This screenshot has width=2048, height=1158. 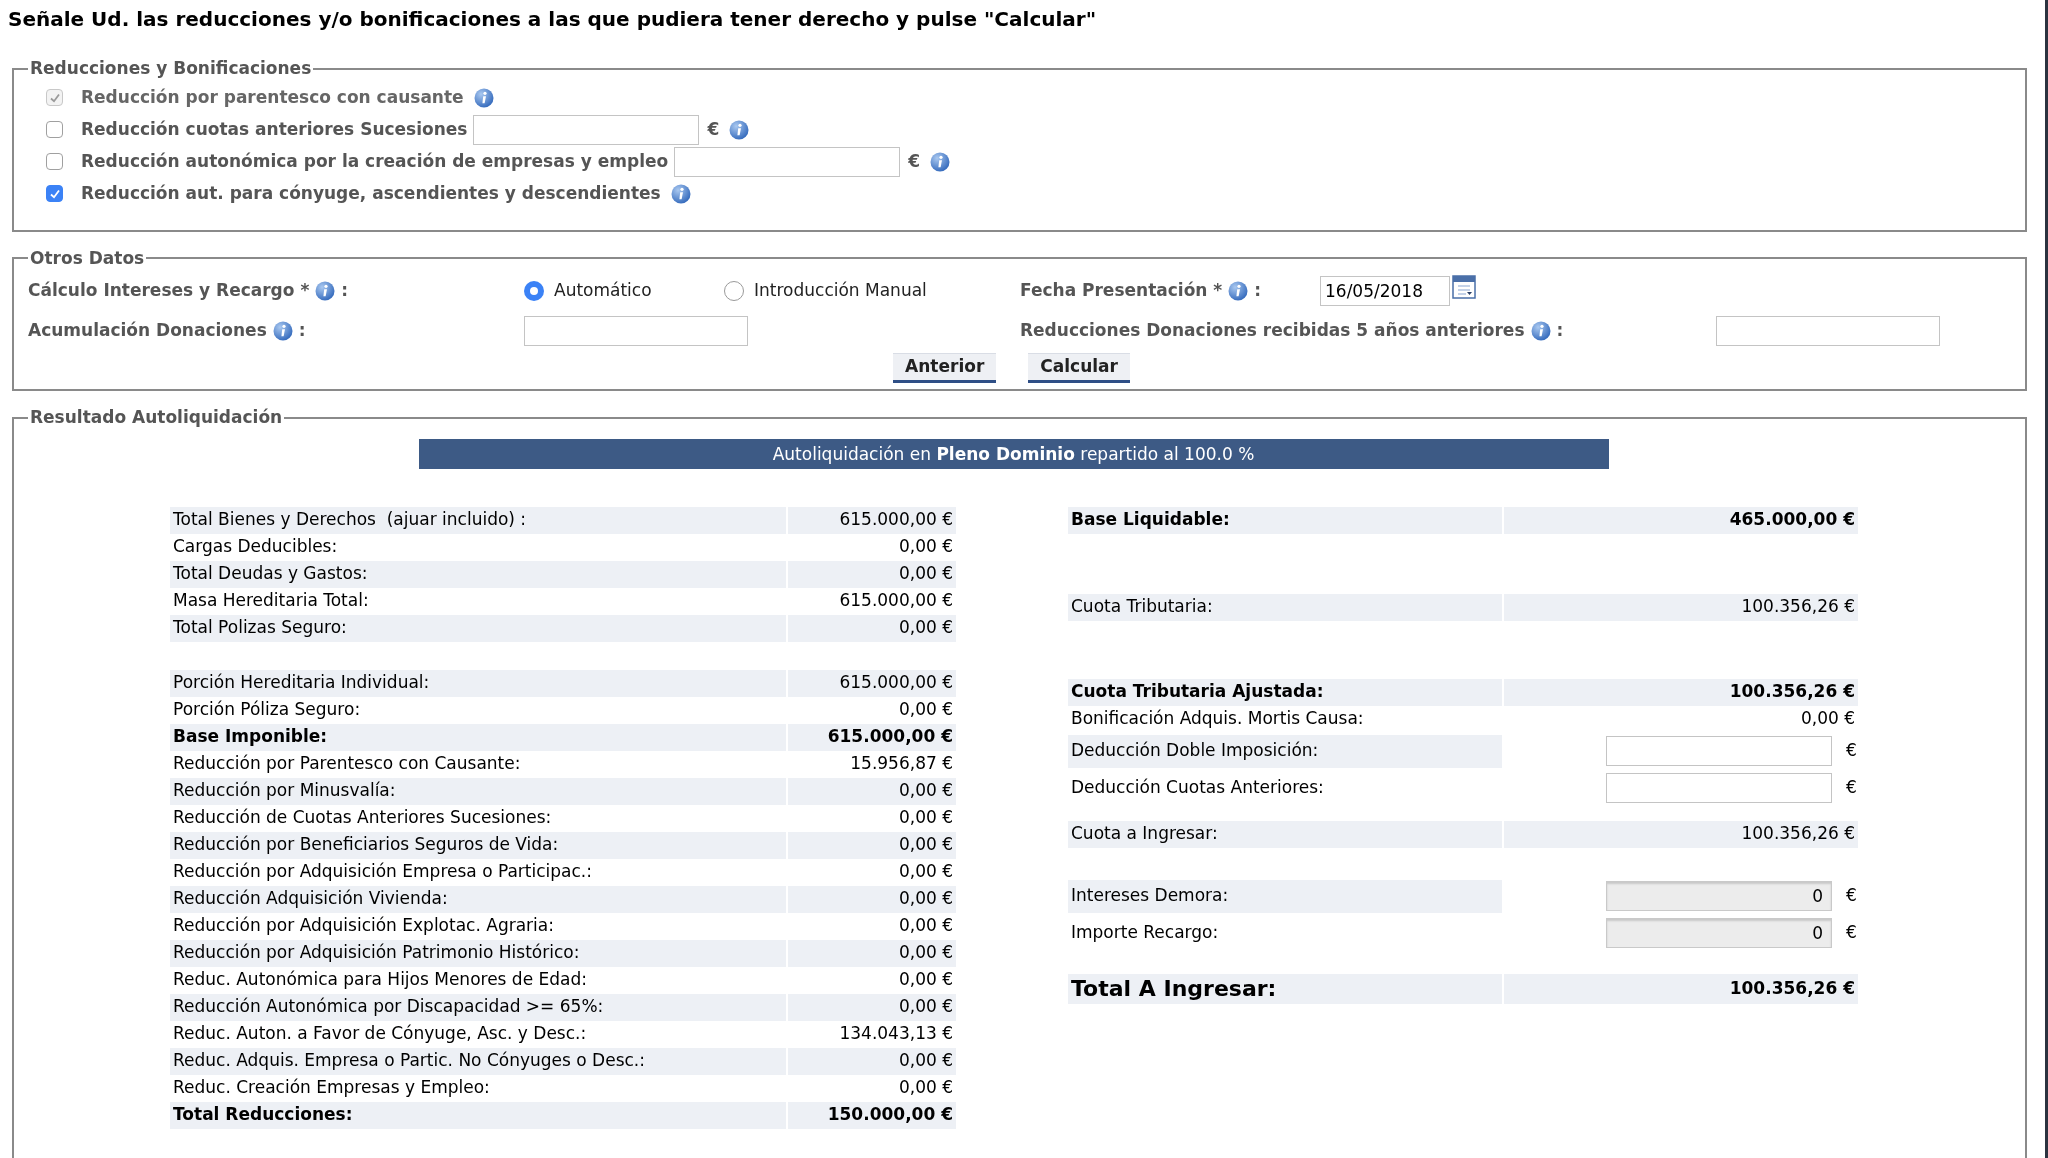 I want to click on form-button: Anterior, so click(x=945, y=368).